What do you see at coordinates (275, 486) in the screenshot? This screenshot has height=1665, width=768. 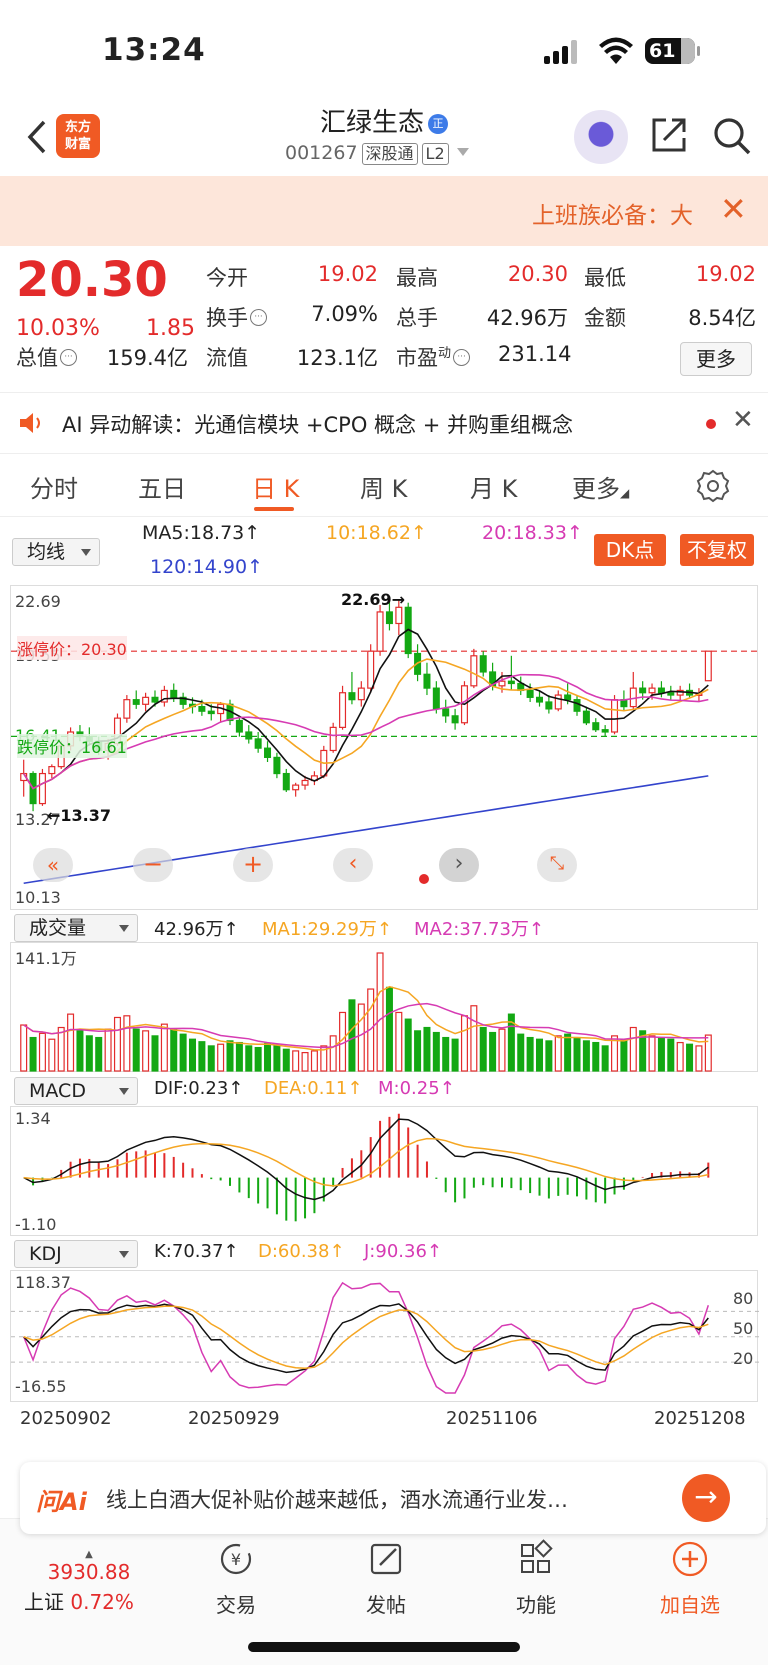 I see `tab-daily-k: 日 K` at bounding box center [275, 486].